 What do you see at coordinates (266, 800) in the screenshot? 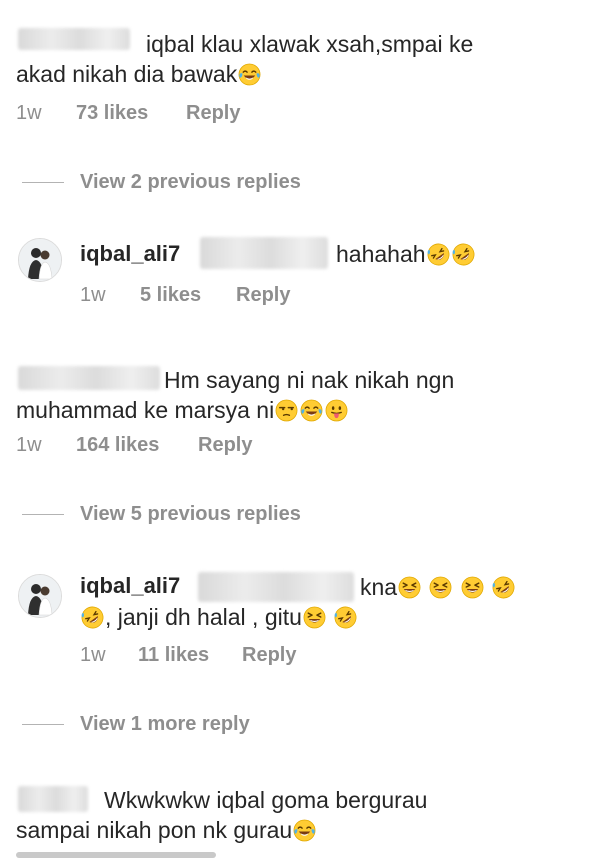
I see `comment-text-line: Wkwkwkw iqbal goma bergurau` at bounding box center [266, 800].